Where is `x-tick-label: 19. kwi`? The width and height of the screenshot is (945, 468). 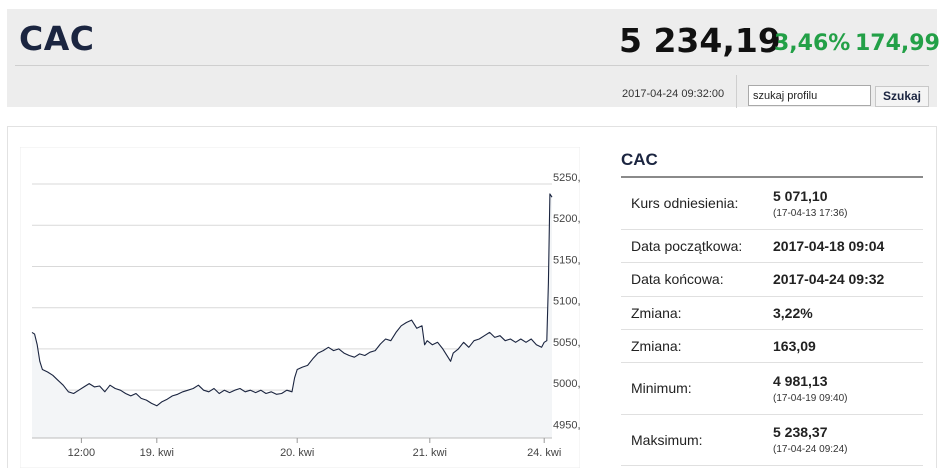 x-tick-label: 19. kwi is located at coordinates (157, 453).